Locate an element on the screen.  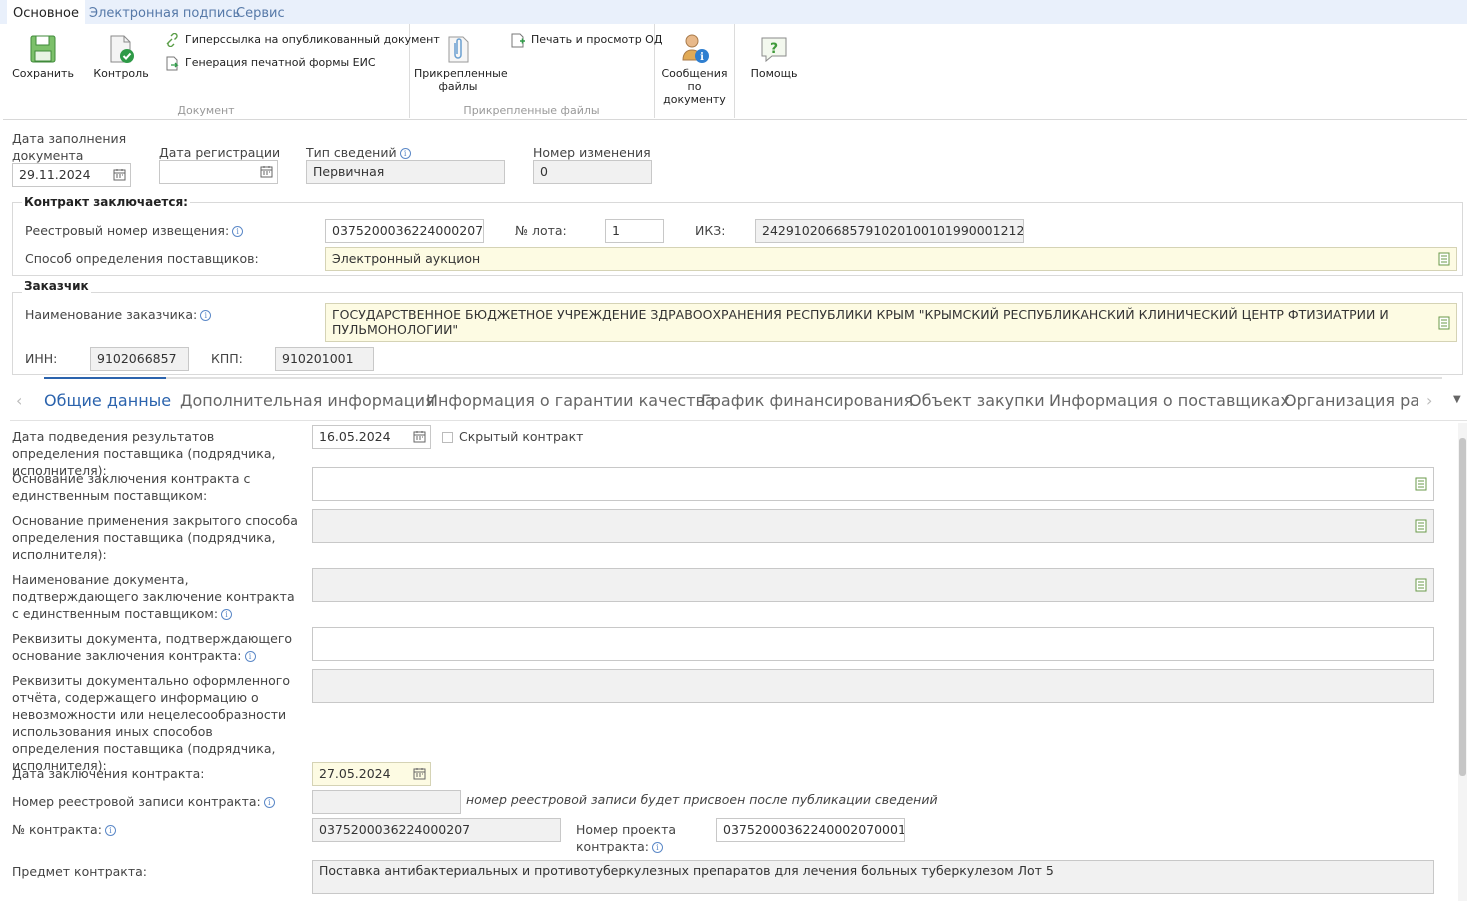
inn-field: 9102066857 is located at coordinates (139, 359).